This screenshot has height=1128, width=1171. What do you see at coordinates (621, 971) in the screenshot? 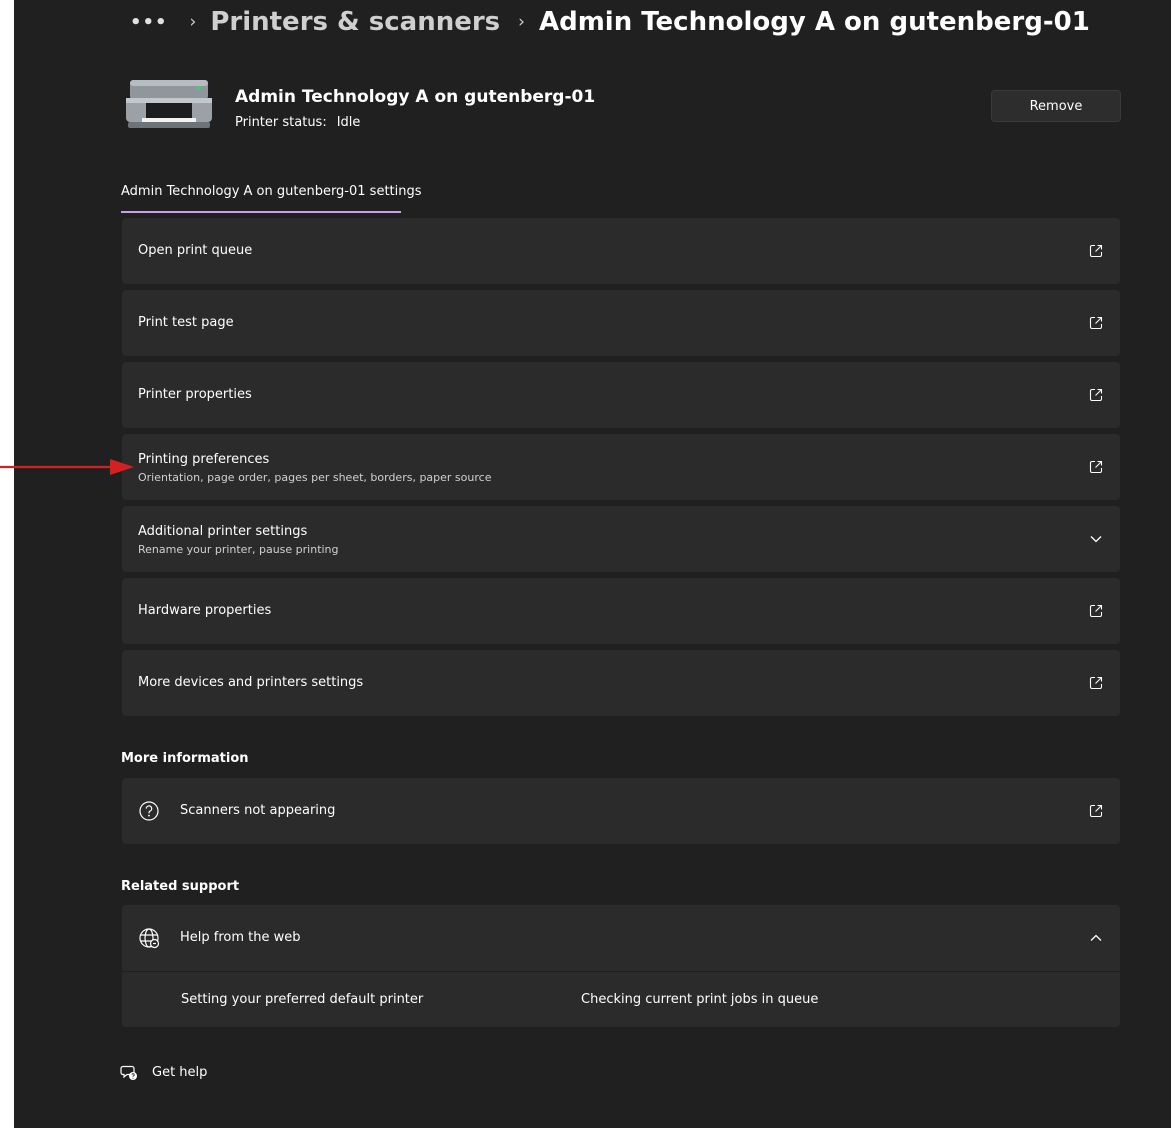
I see `divider` at bounding box center [621, 971].